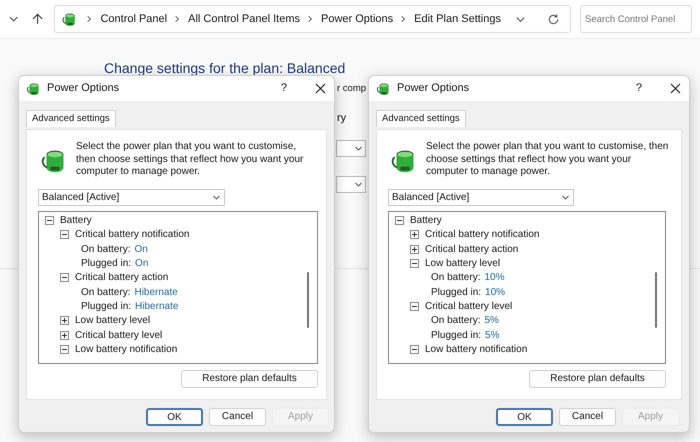  I want to click on text-fragment: r comp, so click(351, 89).